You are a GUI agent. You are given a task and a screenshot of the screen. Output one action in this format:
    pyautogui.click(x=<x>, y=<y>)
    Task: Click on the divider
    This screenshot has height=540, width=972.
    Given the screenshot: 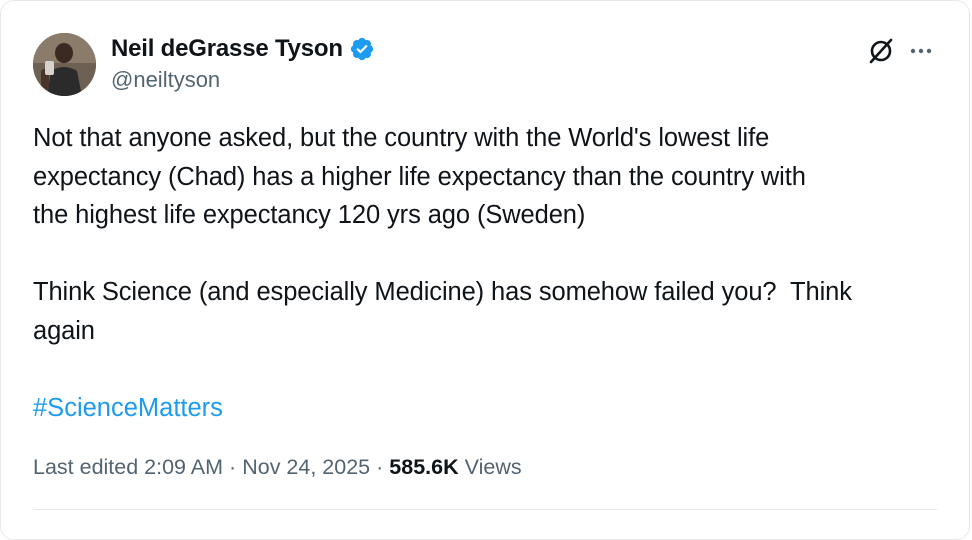 What is the action you would take?
    pyautogui.click(x=485, y=509)
    